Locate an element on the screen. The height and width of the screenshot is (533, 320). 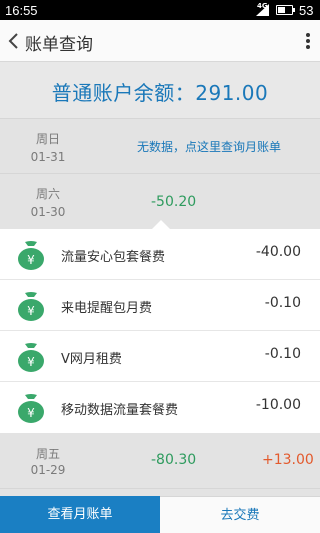
item-amount: -10.00 is located at coordinates (278, 405).